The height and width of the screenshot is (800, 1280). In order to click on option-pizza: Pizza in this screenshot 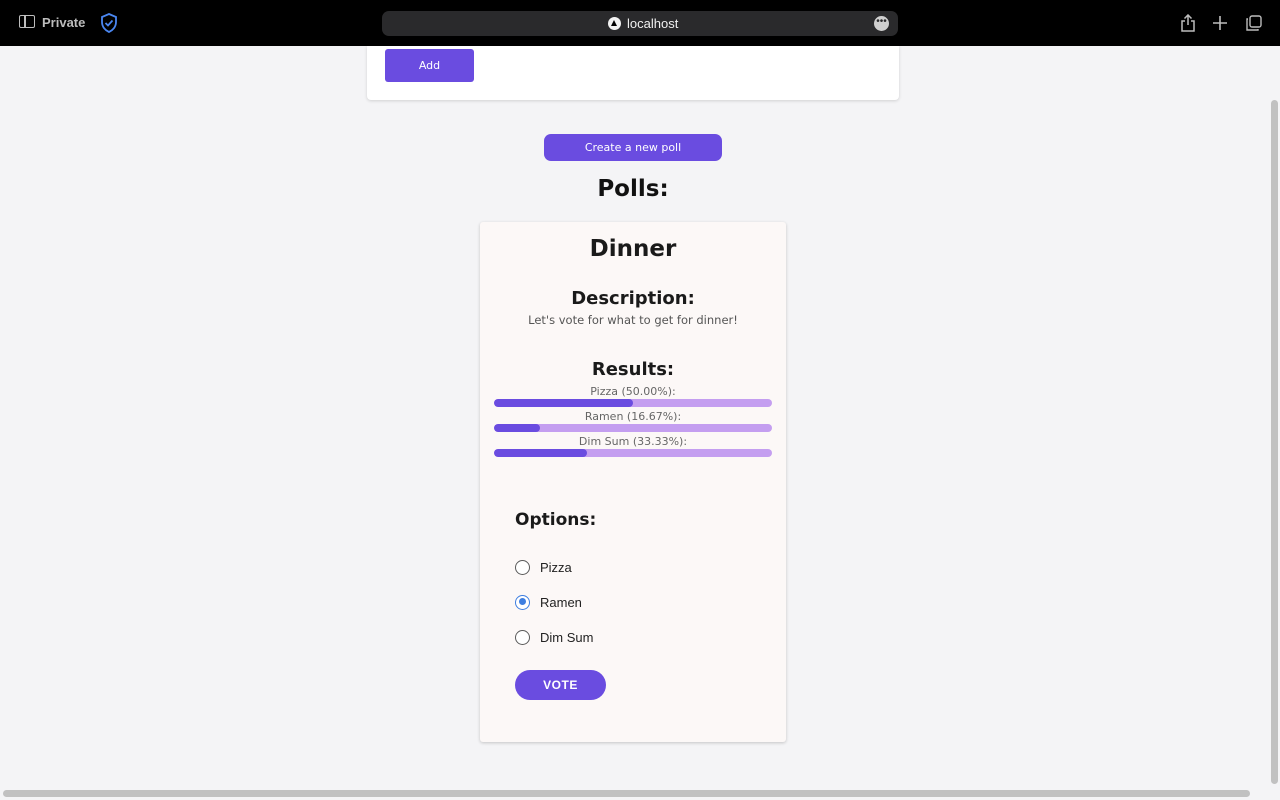, I will do `click(543, 567)`.